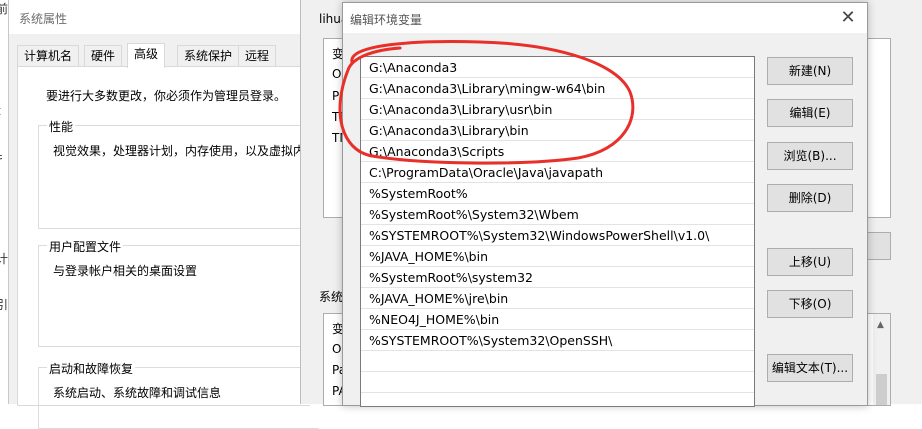  I want to click on user-profiles-group-text: 与登录帐户相关的桌面设置, so click(125, 271).